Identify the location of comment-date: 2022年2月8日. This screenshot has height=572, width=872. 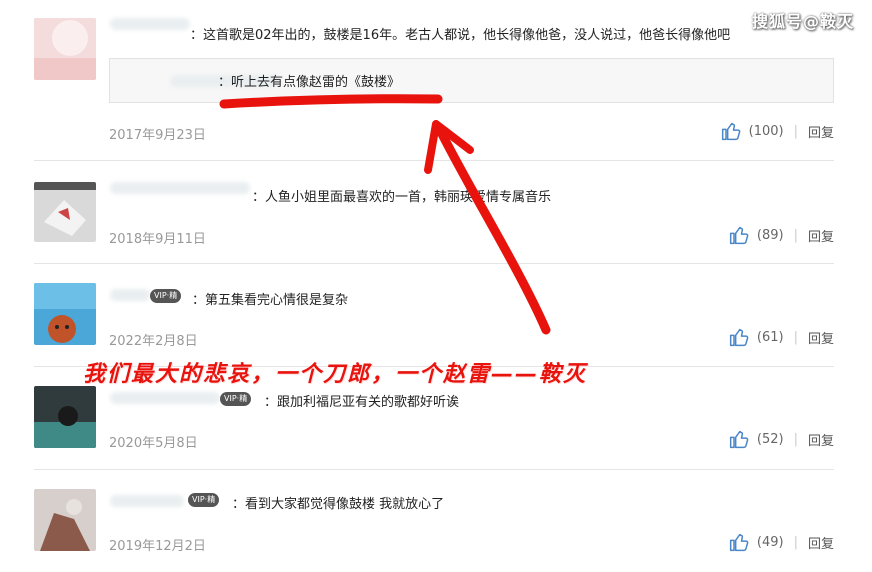
(153, 341).